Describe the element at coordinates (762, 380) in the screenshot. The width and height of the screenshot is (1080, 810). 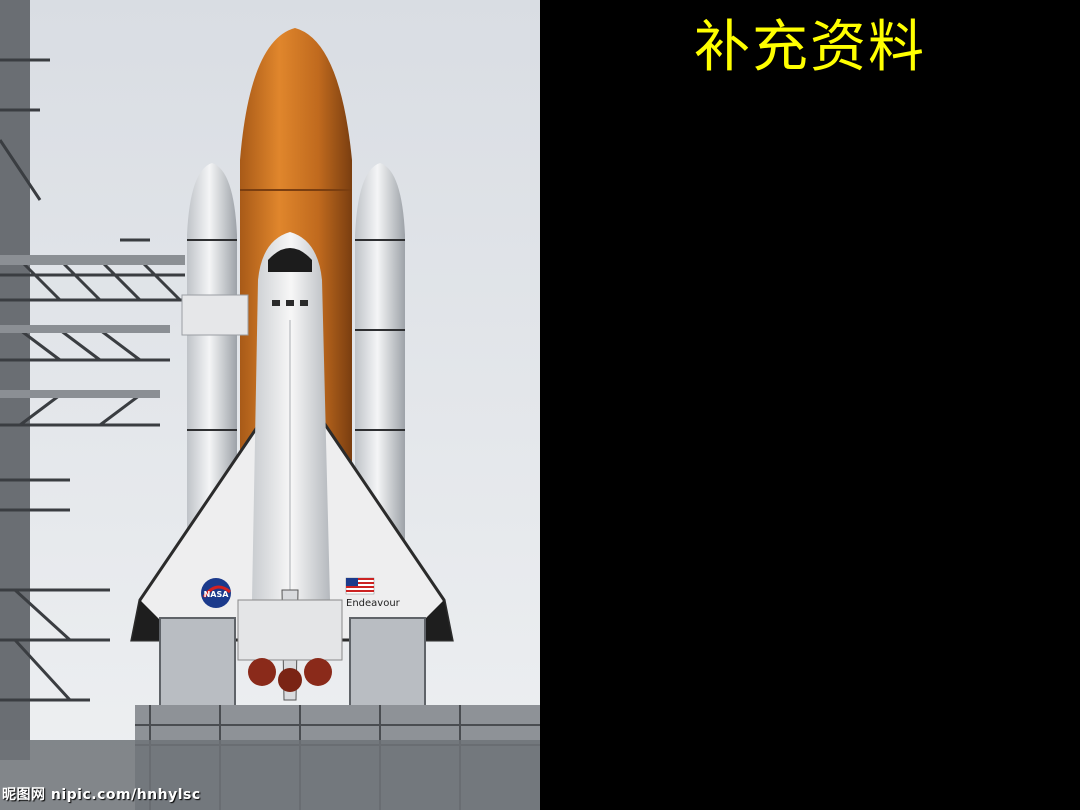
I see `body-line: 物品及修理等服务` at that location.